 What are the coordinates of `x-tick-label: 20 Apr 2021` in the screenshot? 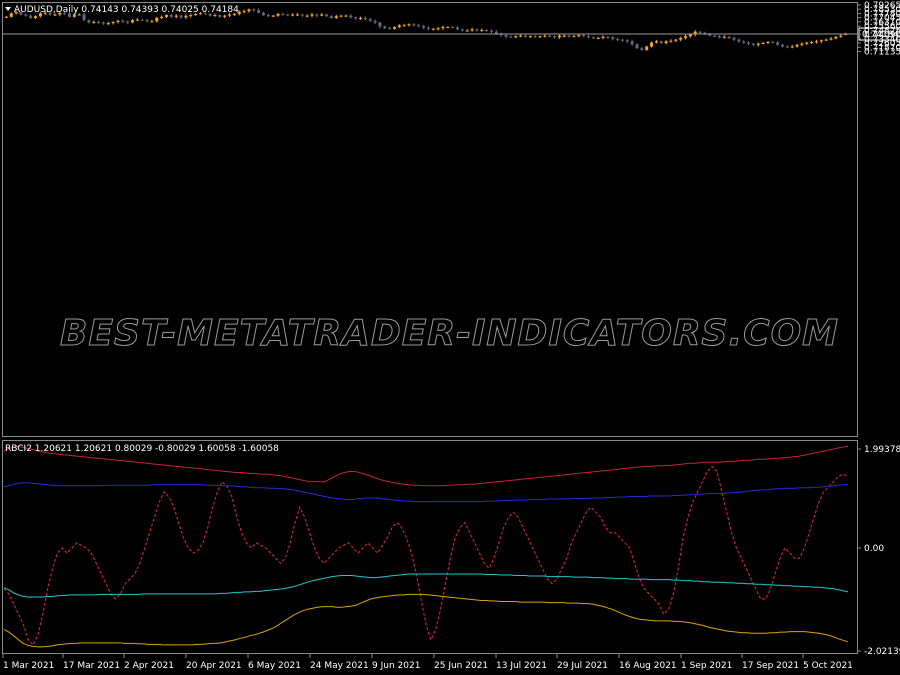 It's located at (214, 666).